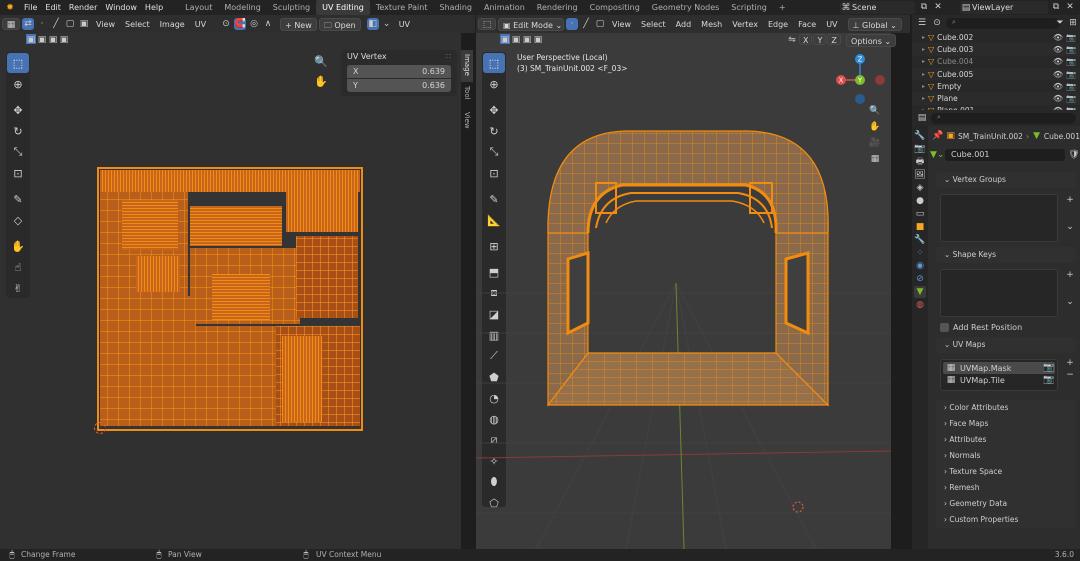 This screenshot has width=1080, height=561. What do you see at coordinates (920, 136) in the screenshot?
I see `tool-props-icon: 🔧` at bounding box center [920, 136].